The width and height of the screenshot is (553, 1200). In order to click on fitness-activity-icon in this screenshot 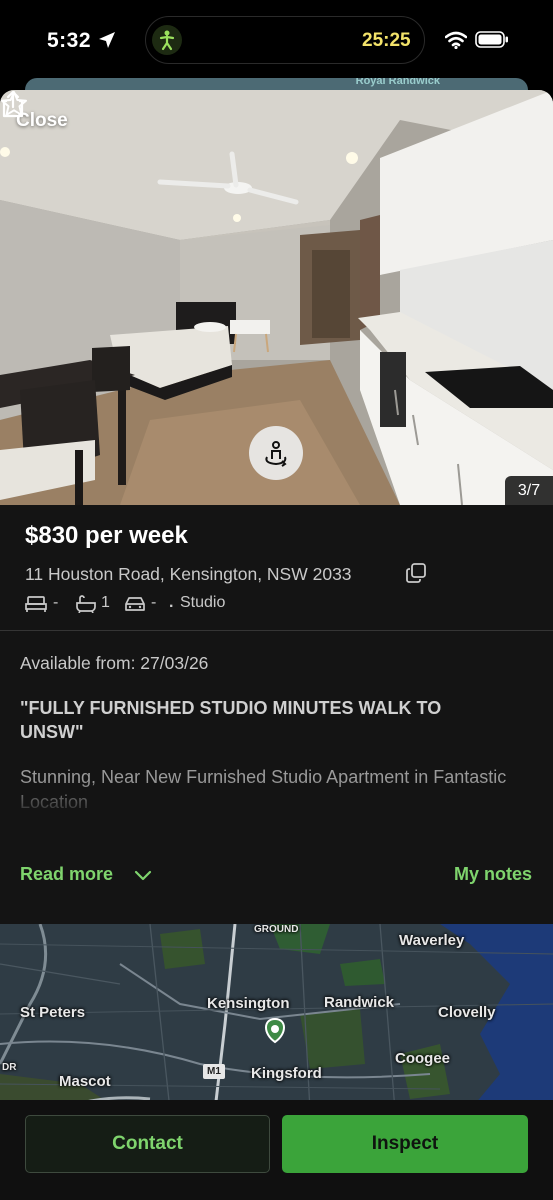, I will do `click(167, 40)`.